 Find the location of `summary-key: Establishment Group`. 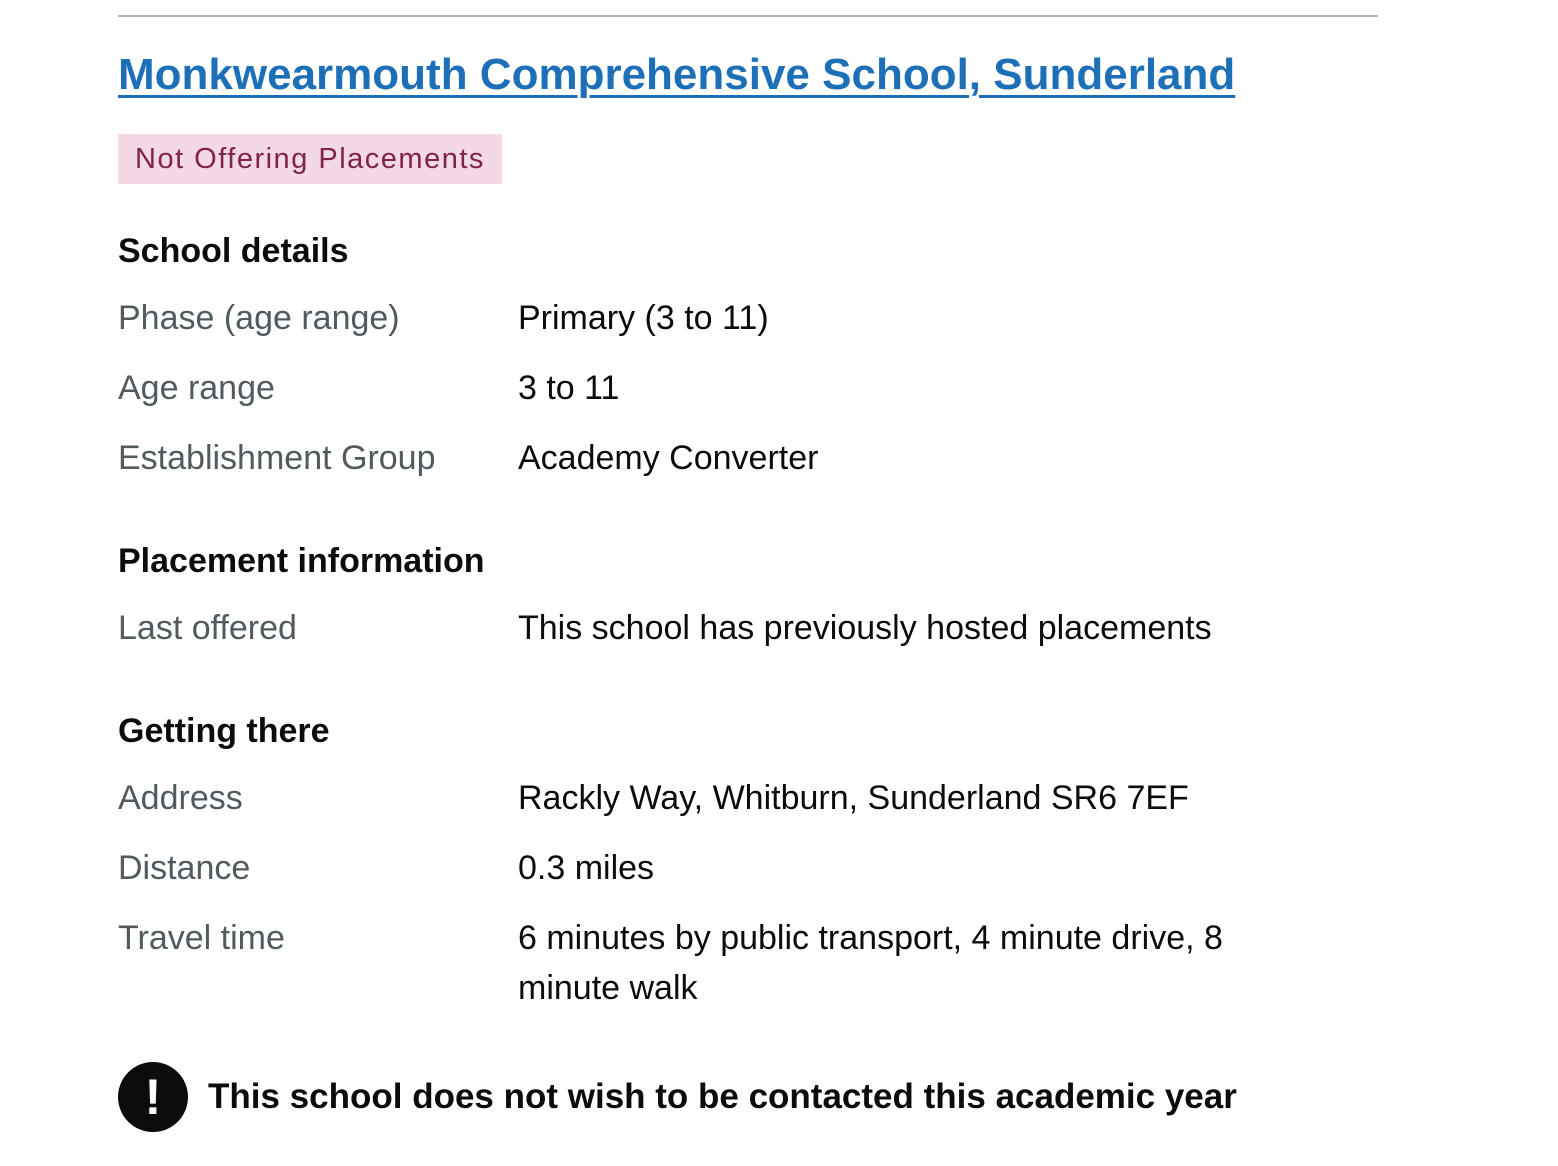

summary-key: Establishment Group is located at coordinates (277, 458).